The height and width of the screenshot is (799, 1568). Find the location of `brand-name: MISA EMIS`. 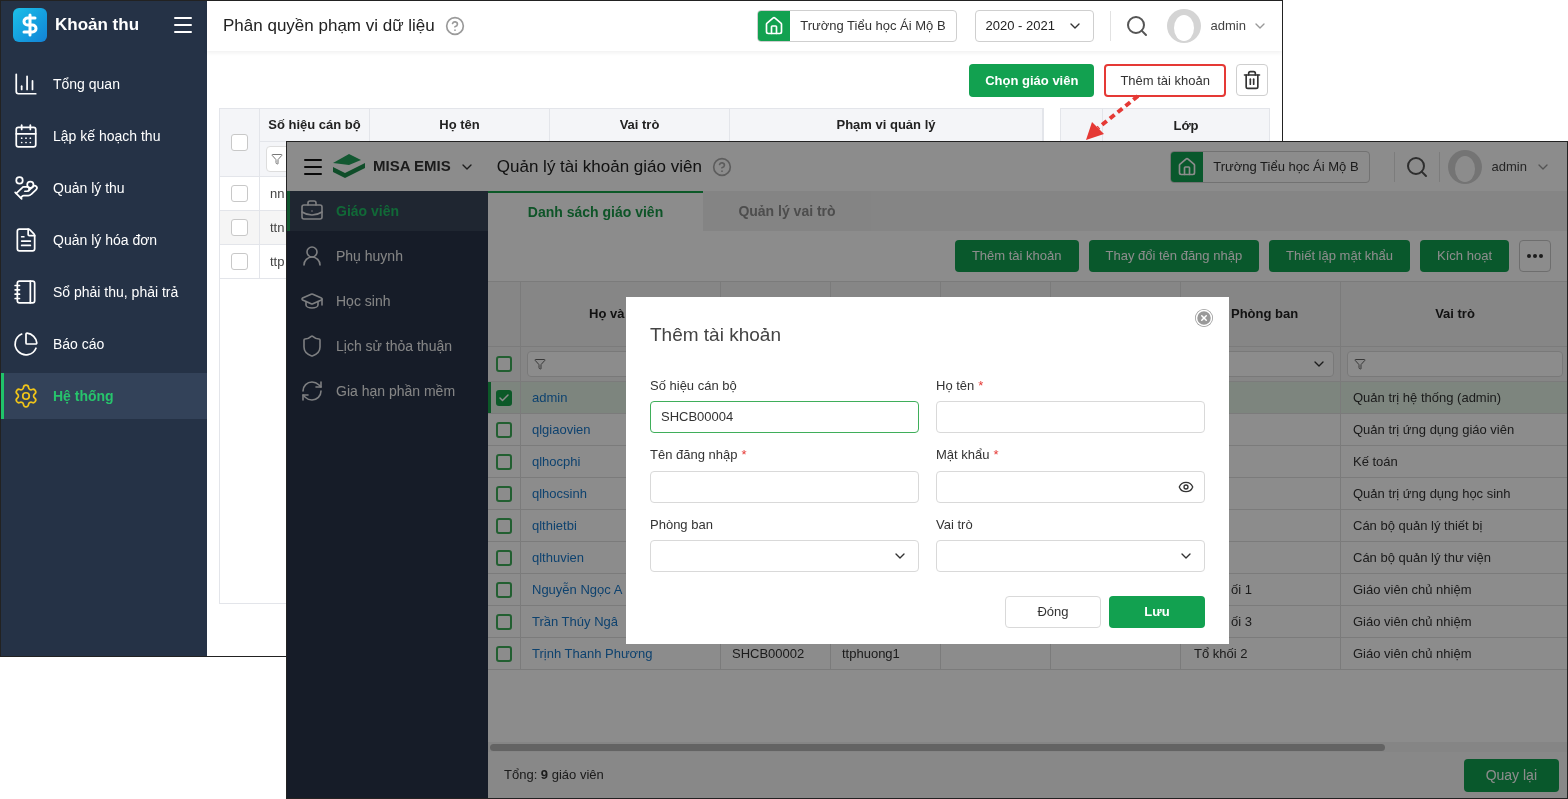

brand-name: MISA EMIS is located at coordinates (412, 166).